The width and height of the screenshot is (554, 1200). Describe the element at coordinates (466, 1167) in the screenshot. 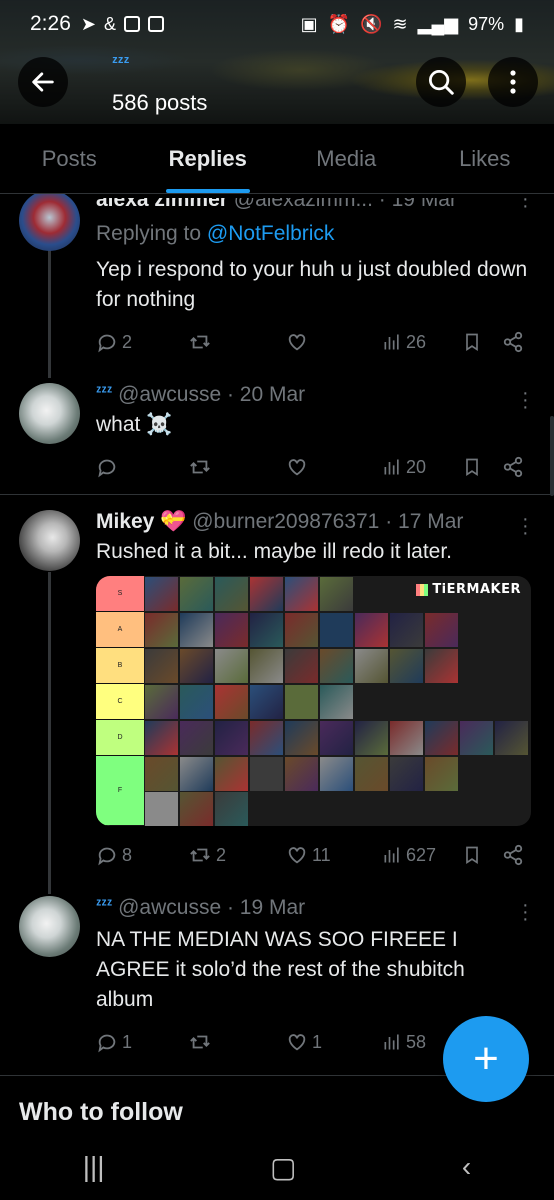

I see `nav-back-icon: ‹` at that location.